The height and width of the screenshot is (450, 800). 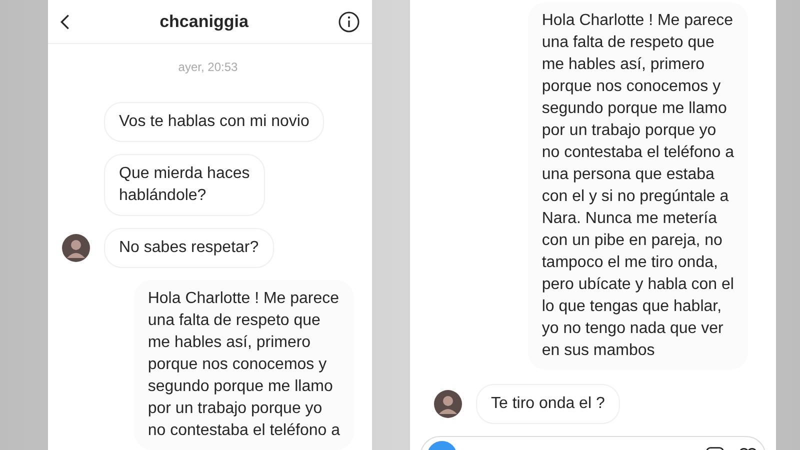 What do you see at coordinates (204, 21) in the screenshot?
I see `chat-title: chcaniggia` at bounding box center [204, 21].